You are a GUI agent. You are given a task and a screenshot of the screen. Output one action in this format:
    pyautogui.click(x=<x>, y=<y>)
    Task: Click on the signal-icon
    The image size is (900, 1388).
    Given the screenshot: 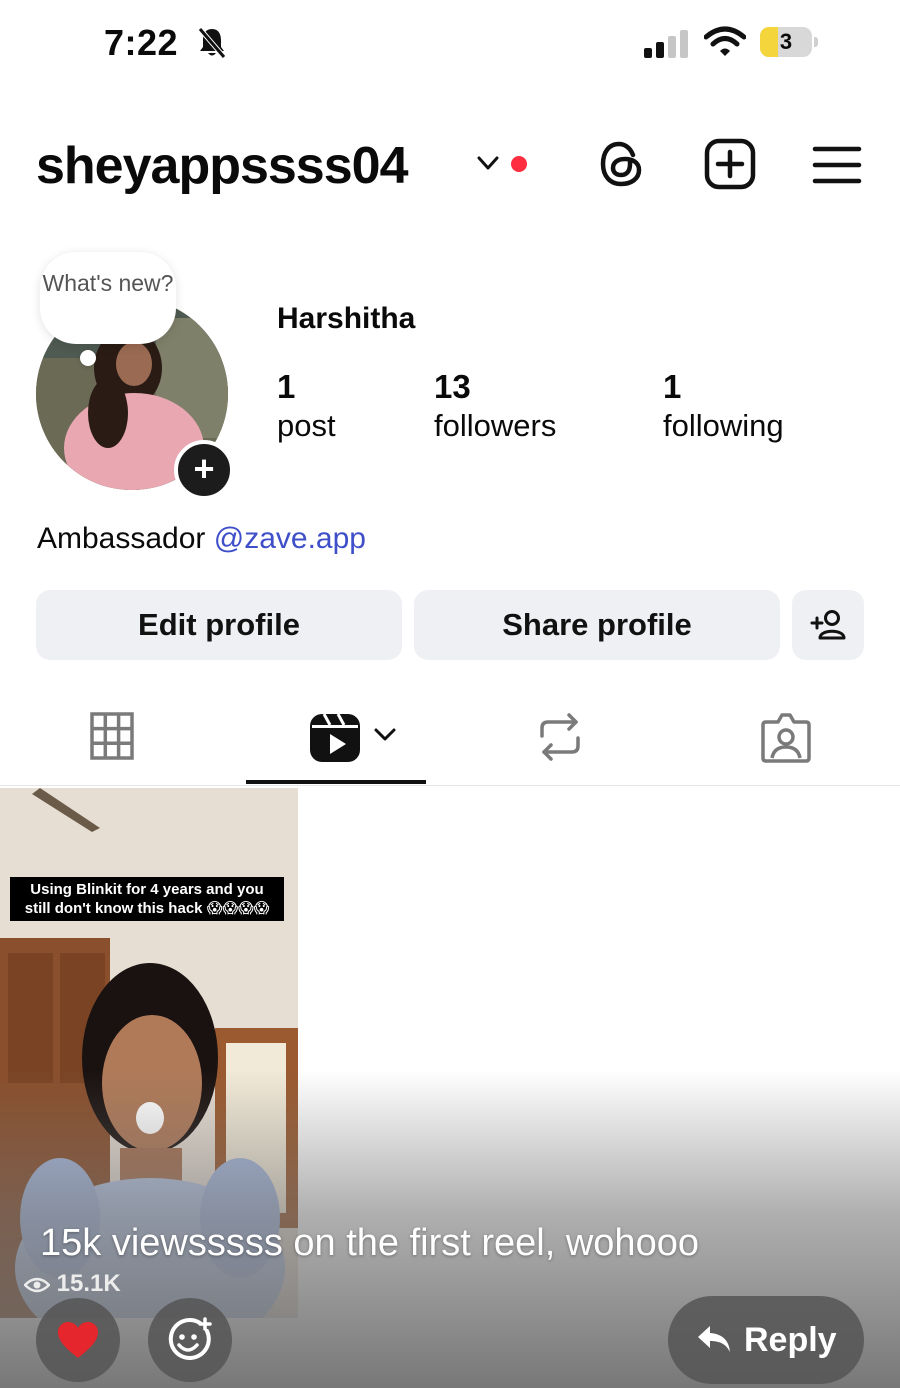 What is the action you would take?
    pyautogui.click(x=666, y=44)
    